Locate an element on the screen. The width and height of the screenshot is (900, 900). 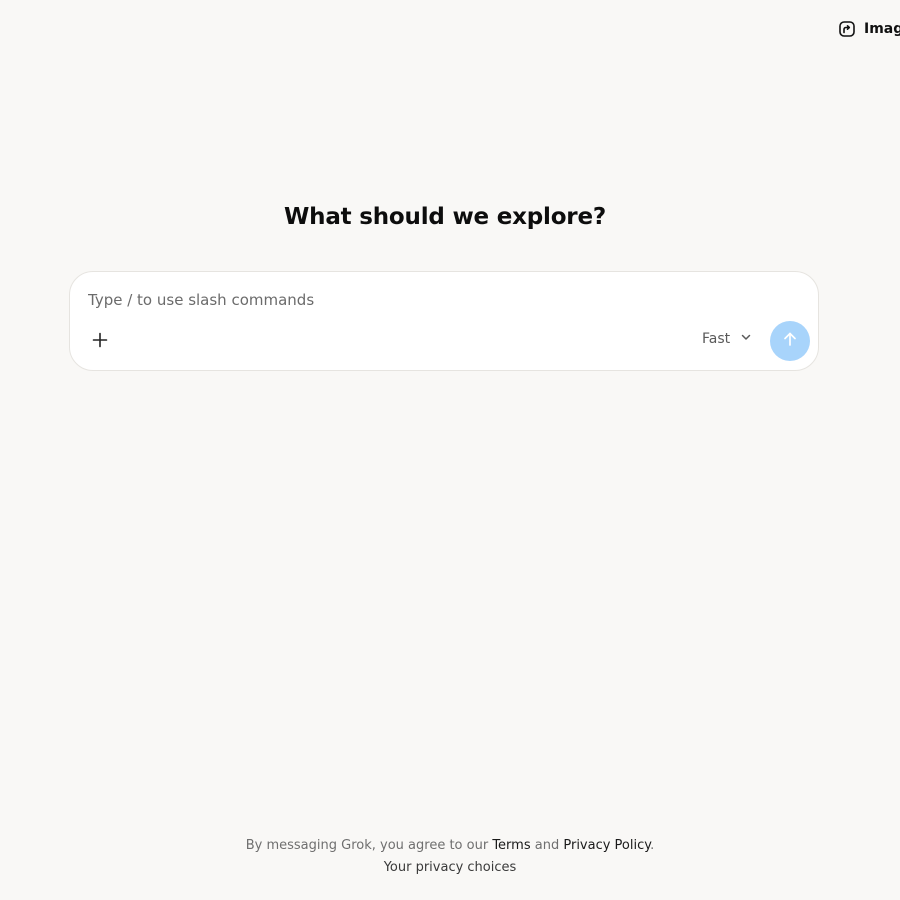
prompt-input is located at coordinates (438, 300).